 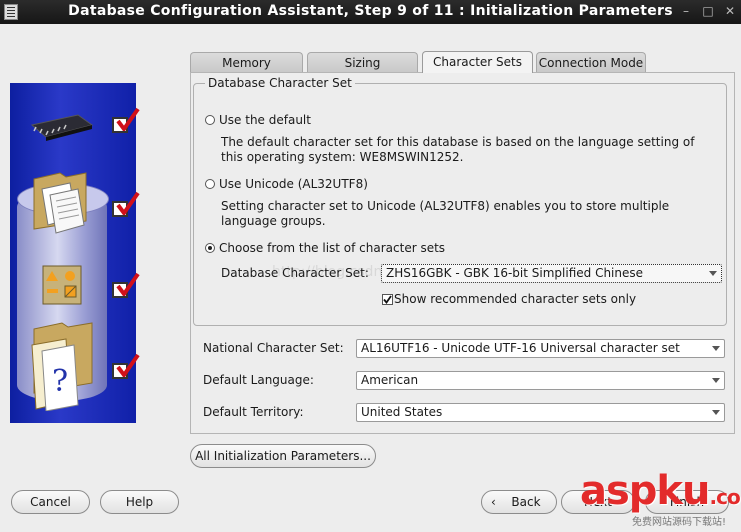 I want to click on tab-memory: Memory, so click(x=246, y=62).